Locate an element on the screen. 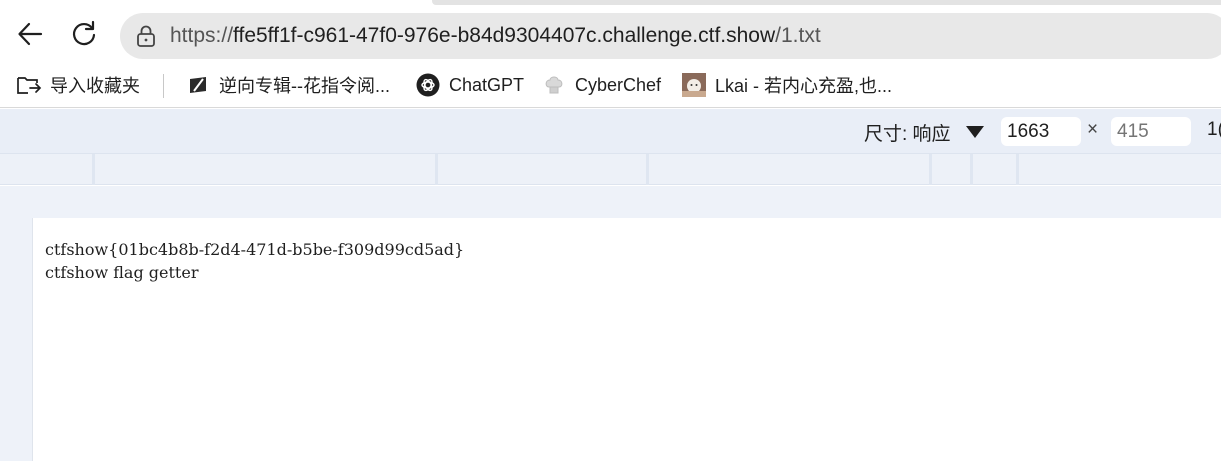 The height and width of the screenshot is (461, 1221). bookmarks-separator is located at coordinates (163, 86).